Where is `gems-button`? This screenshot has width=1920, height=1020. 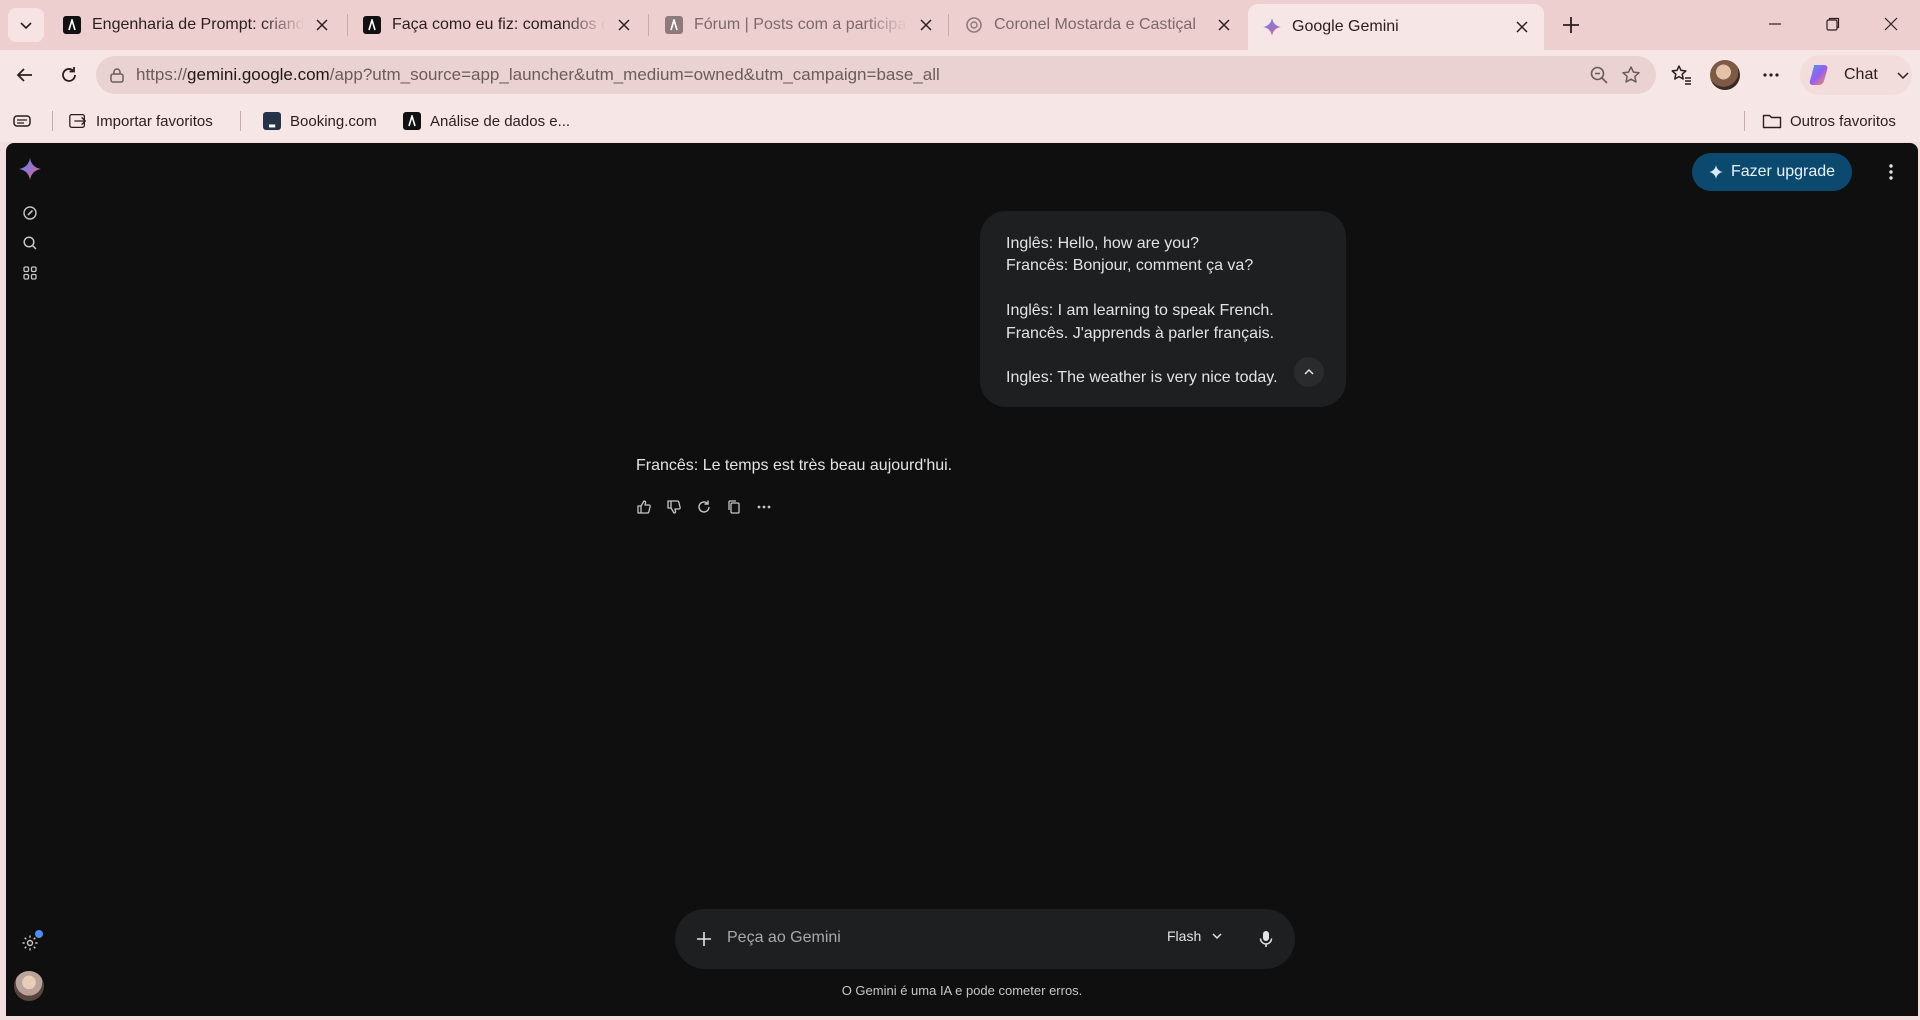
gems-button is located at coordinates (30, 273).